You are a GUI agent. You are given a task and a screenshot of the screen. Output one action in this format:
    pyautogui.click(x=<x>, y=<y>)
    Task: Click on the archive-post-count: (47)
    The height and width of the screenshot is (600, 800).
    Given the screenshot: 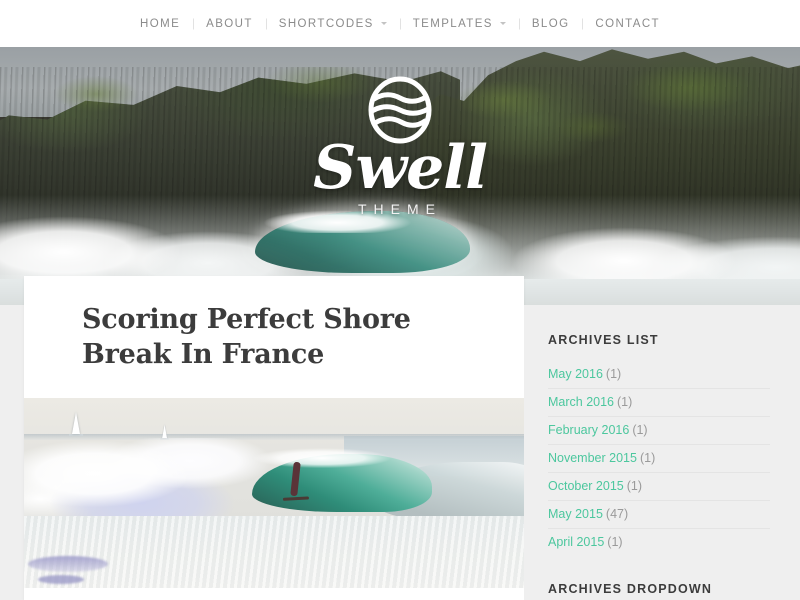 What is the action you would take?
    pyautogui.click(x=617, y=514)
    